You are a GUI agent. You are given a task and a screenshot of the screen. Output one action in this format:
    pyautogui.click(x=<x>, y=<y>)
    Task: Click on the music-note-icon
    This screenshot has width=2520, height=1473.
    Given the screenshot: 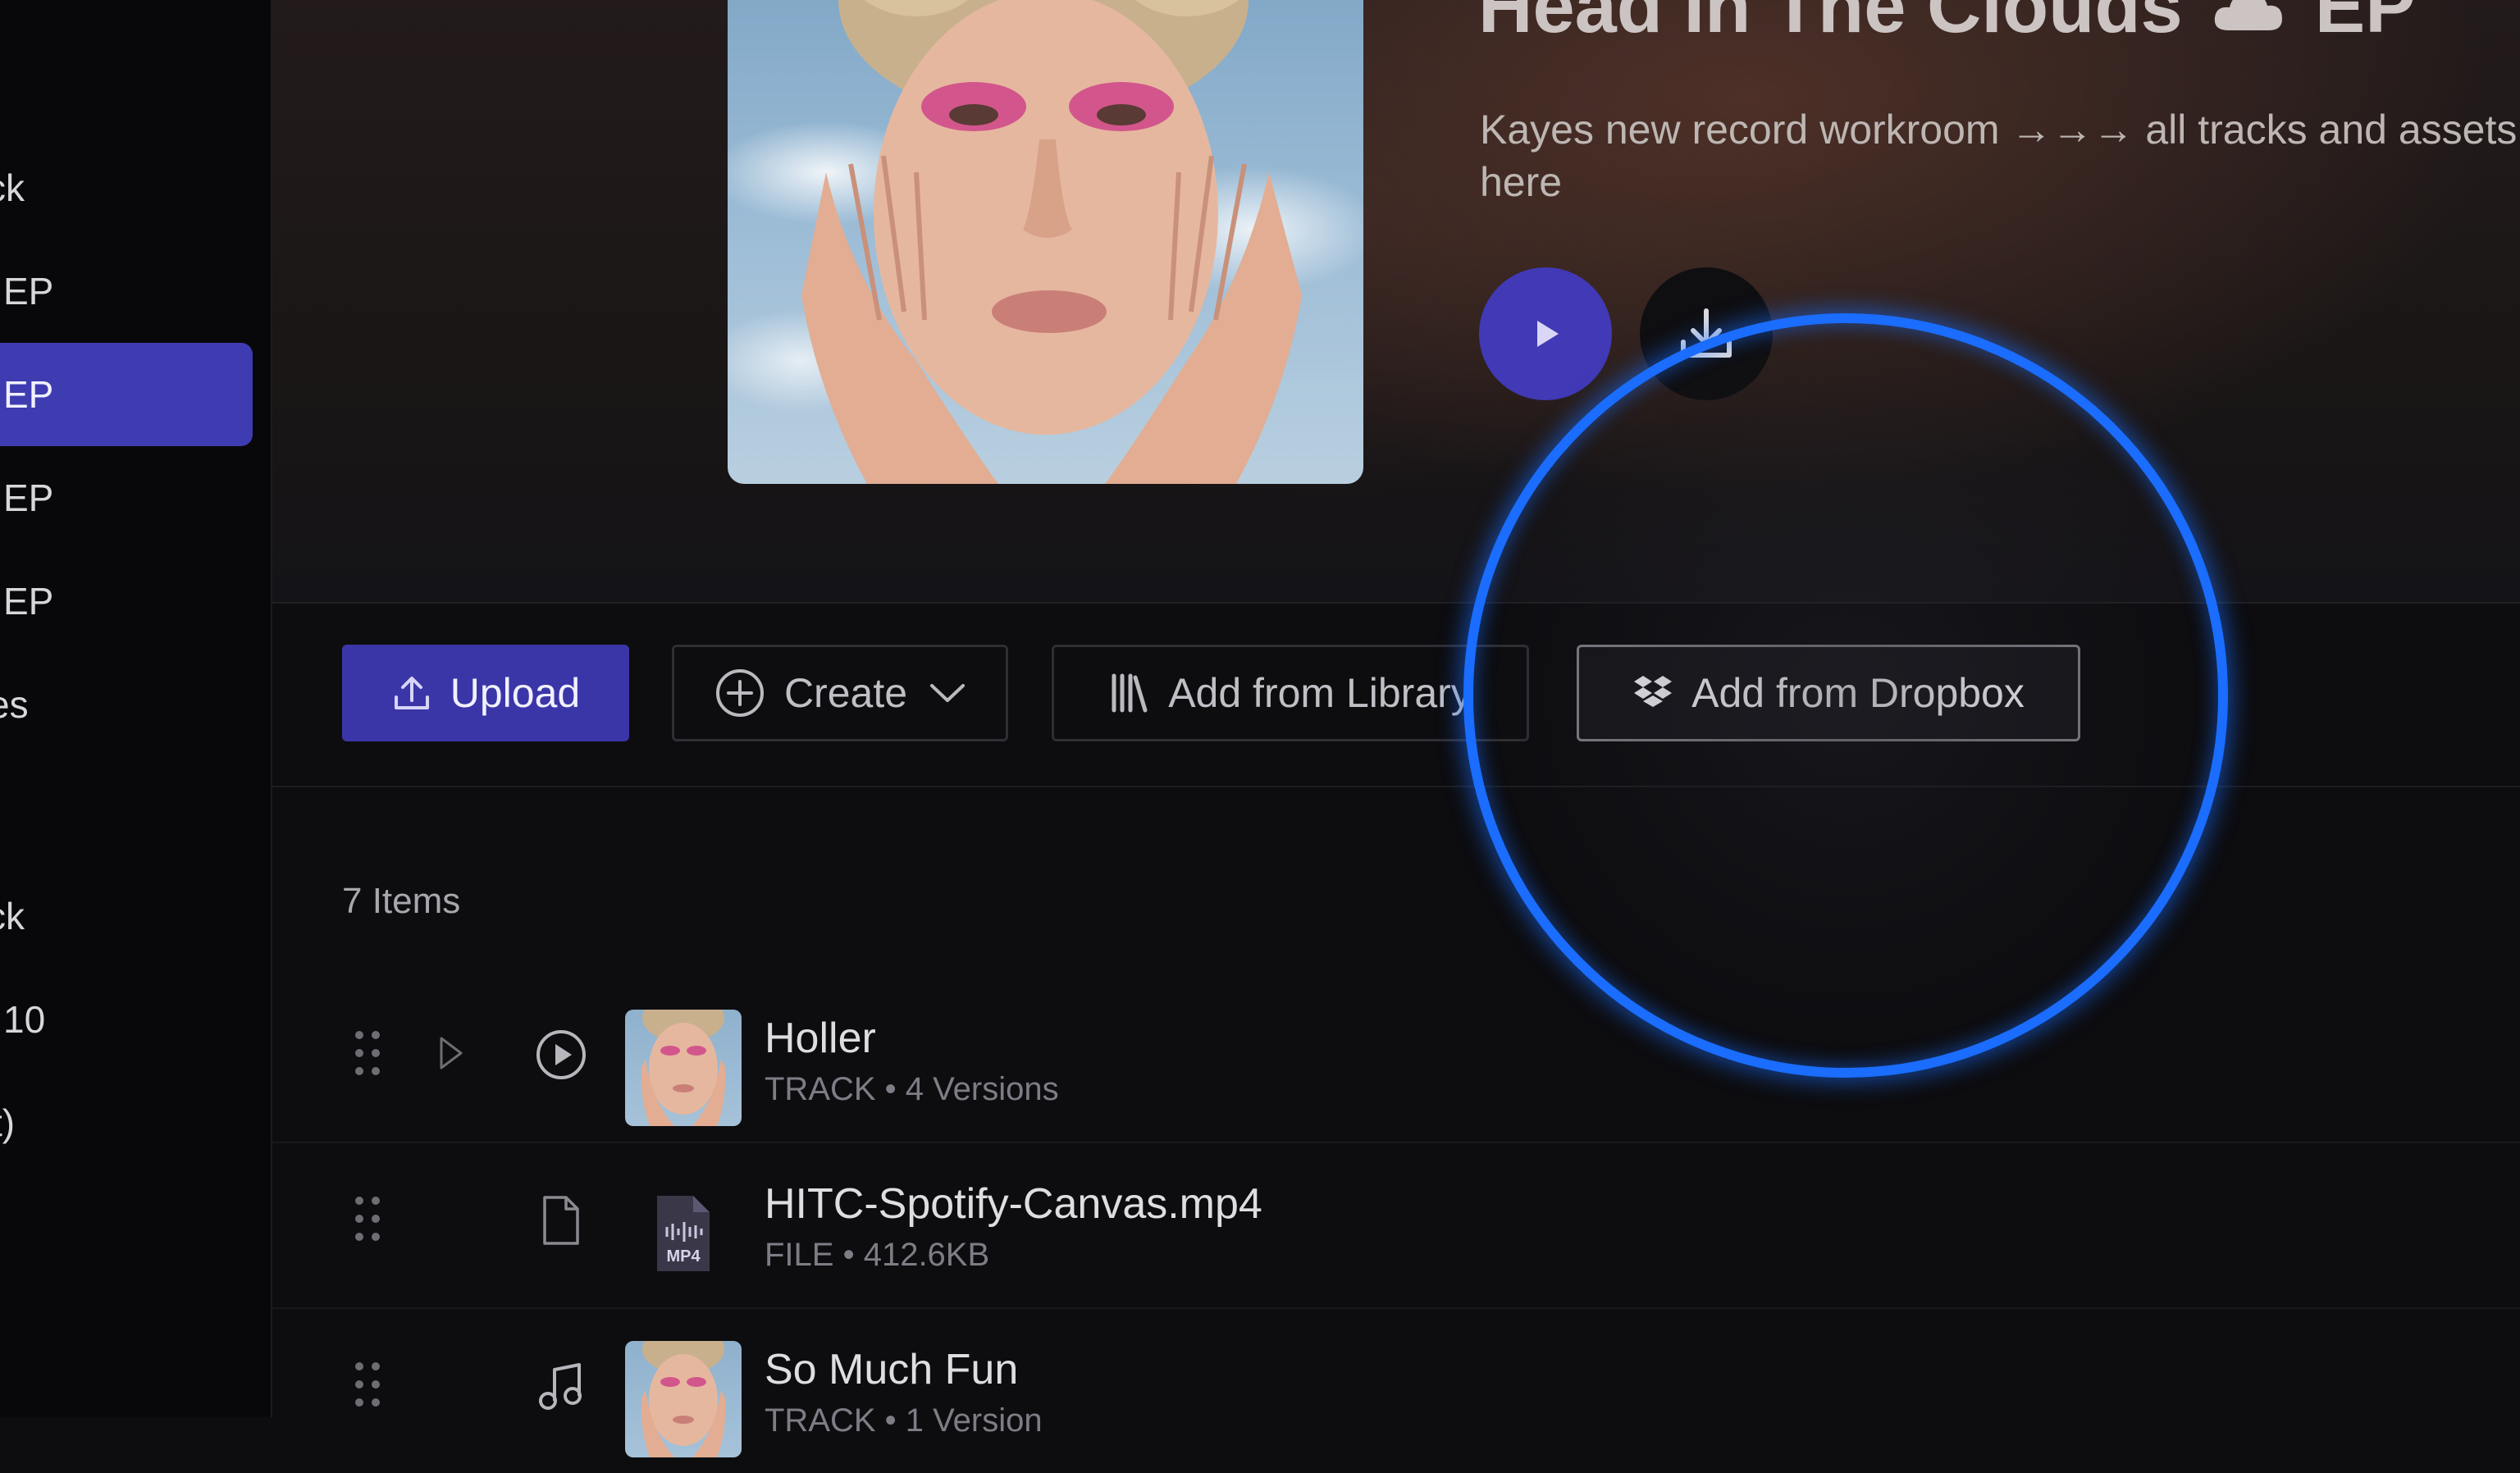 What is the action you would take?
    pyautogui.click(x=561, y=1388)
    